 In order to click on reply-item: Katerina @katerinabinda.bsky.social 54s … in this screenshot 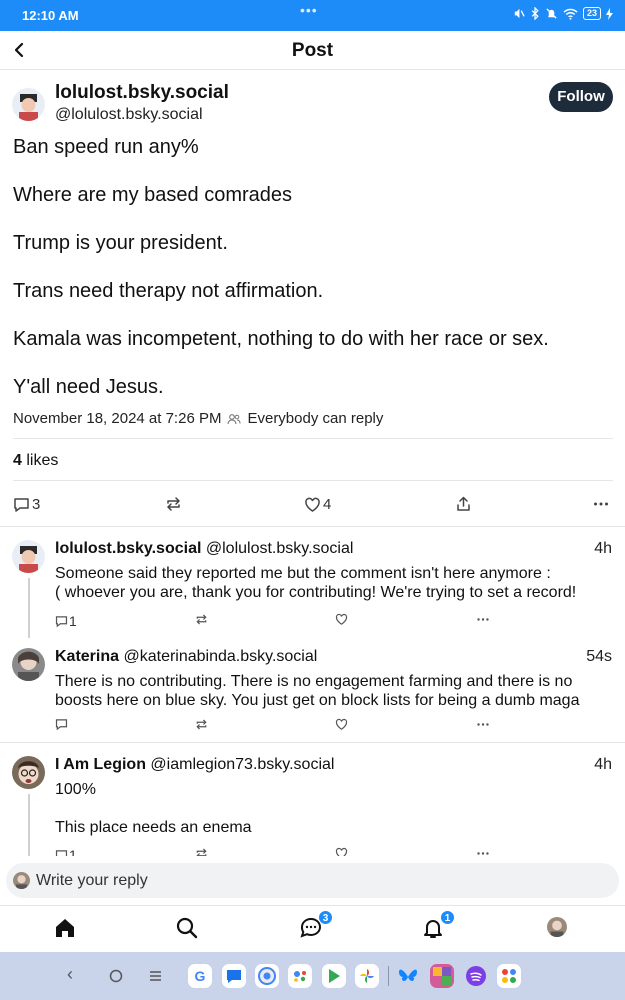, I will do `click(312, 693)`.